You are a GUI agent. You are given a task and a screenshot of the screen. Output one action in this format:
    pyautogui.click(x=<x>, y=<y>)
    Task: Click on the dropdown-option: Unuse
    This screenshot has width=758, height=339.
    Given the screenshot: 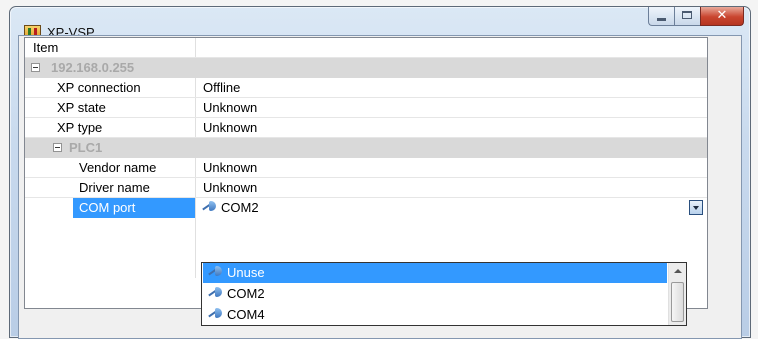 What is the action you would take?
    pyautogui.click(x=435, y=273)
    